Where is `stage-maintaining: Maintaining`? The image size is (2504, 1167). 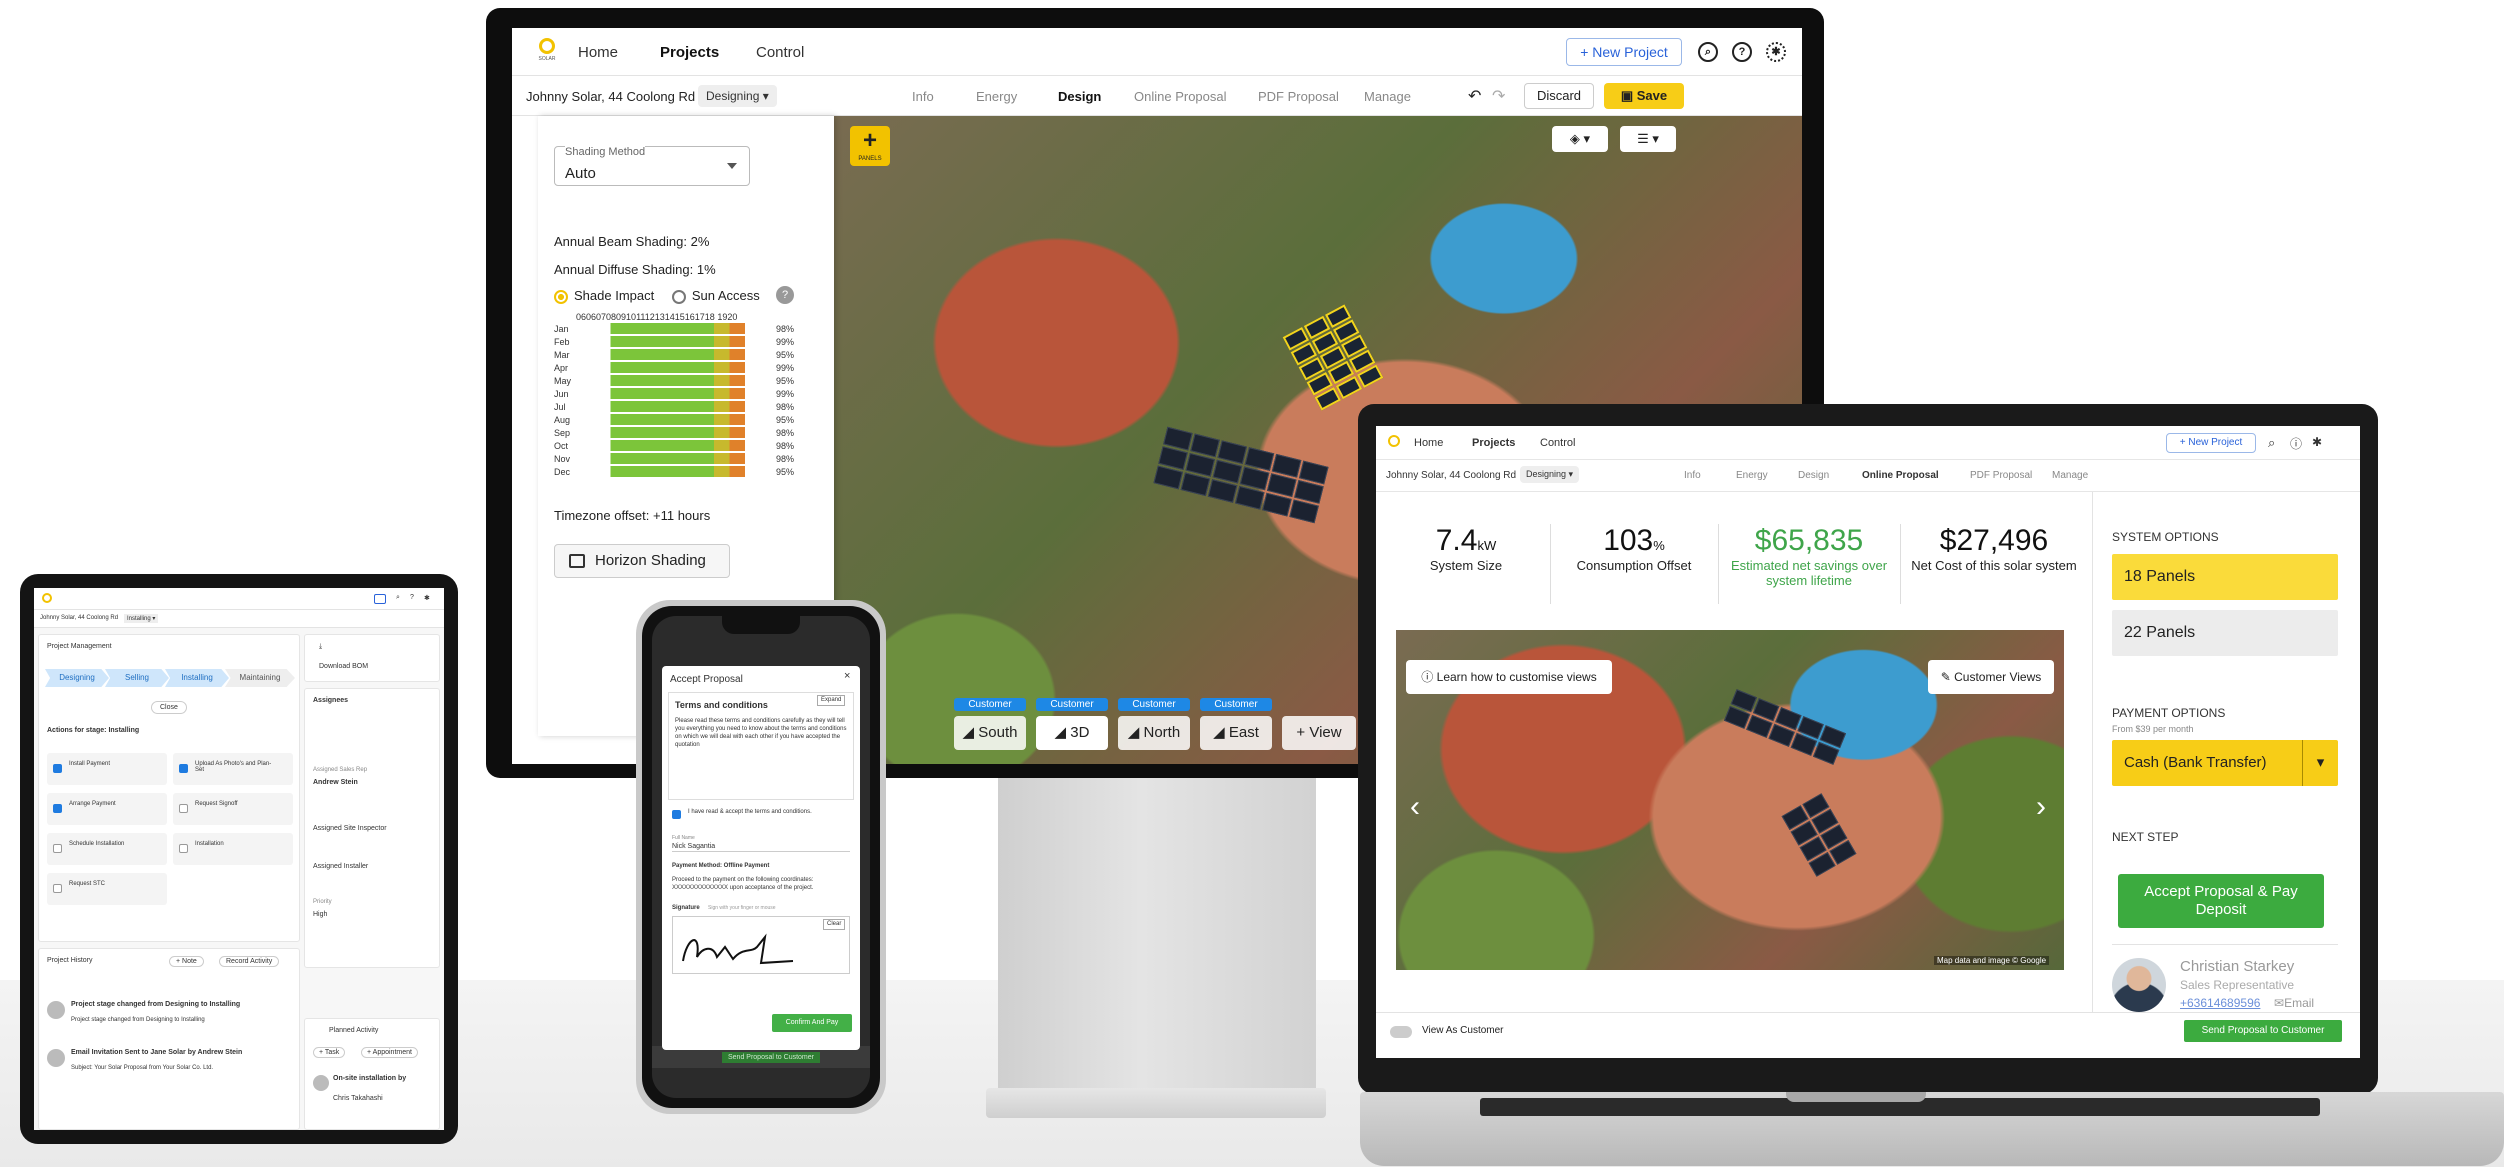 stage-maintaining: Maintaining is located at coordinates (260, 678).